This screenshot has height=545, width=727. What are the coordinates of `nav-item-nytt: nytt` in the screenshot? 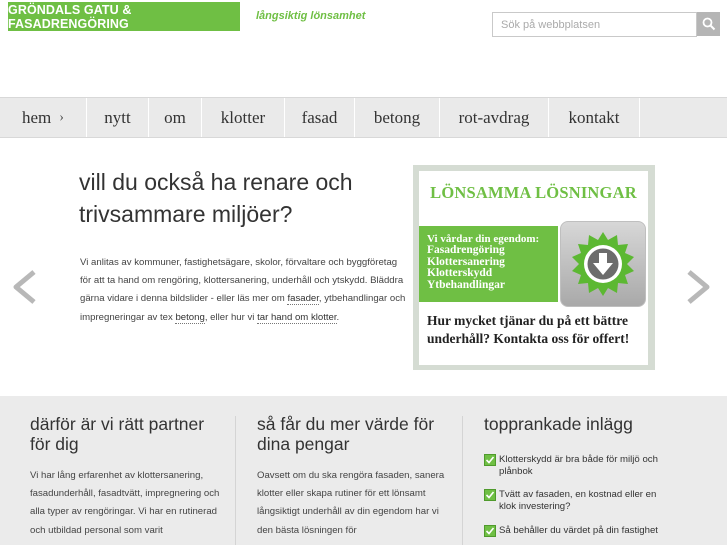 It's located at (118, 117).